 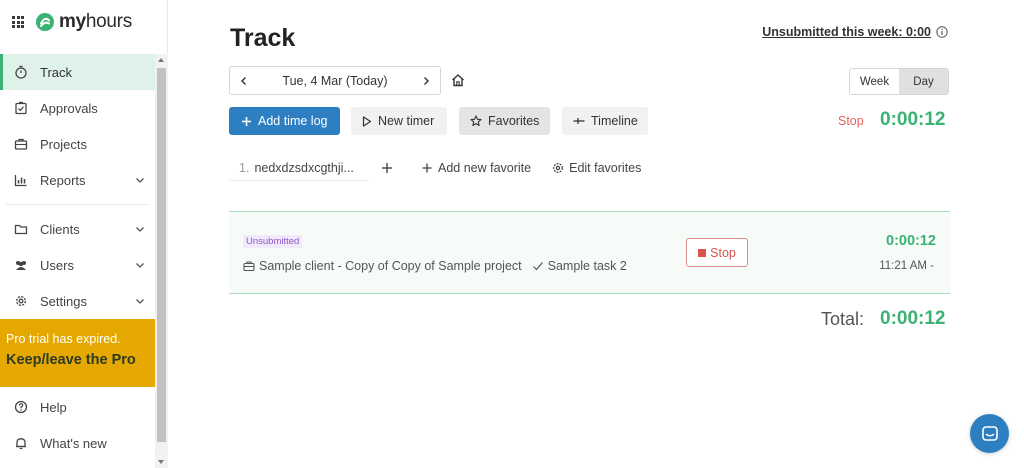 I want to click on unsubmitted-this-week-link: Unsubmitted this week: 0:00, so click(x=846, y=32).